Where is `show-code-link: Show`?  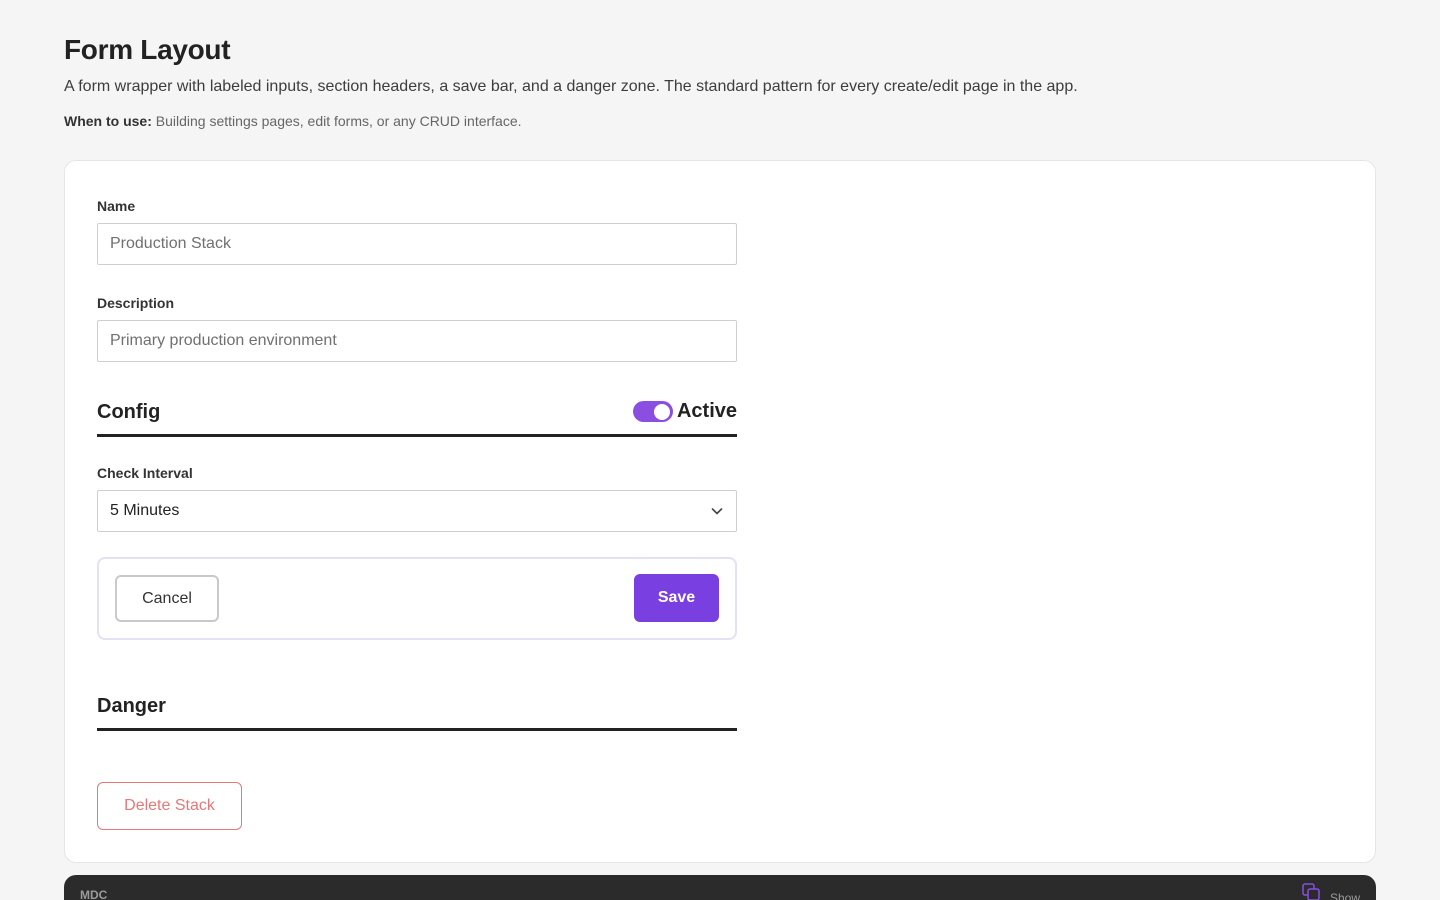 show-code-link: Show is located at coordinates (1345, 895).